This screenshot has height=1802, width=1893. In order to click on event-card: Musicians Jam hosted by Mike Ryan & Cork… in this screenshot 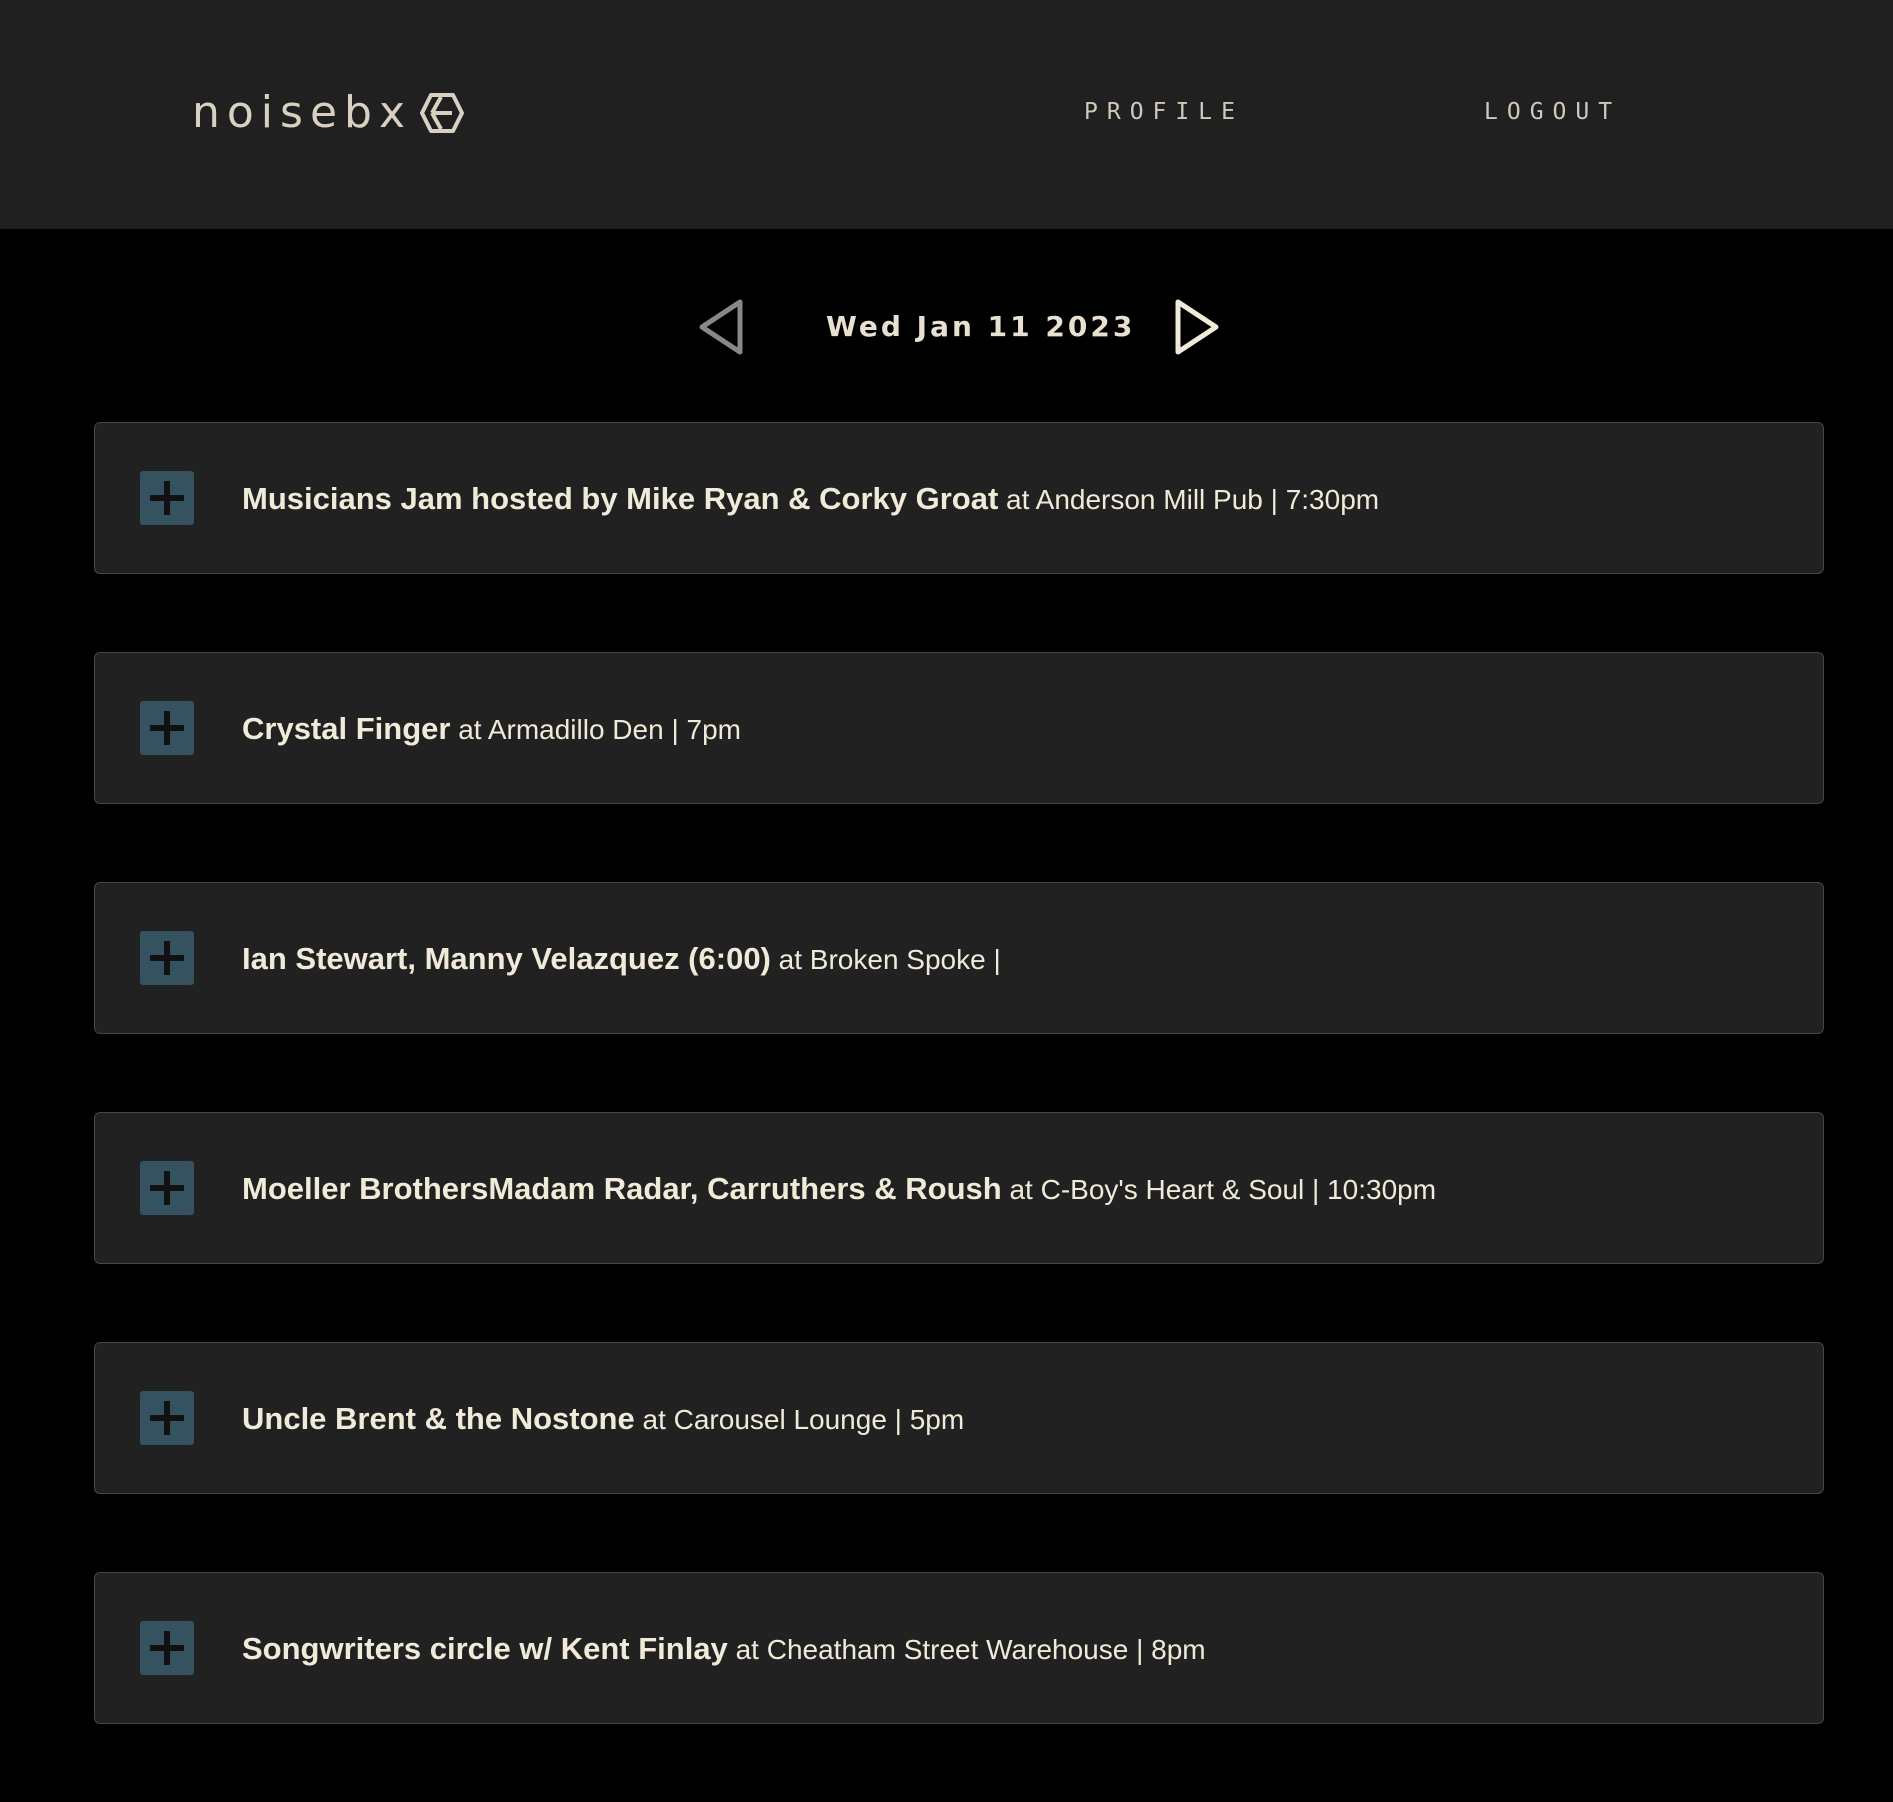, I will do `click(959, 498)`.